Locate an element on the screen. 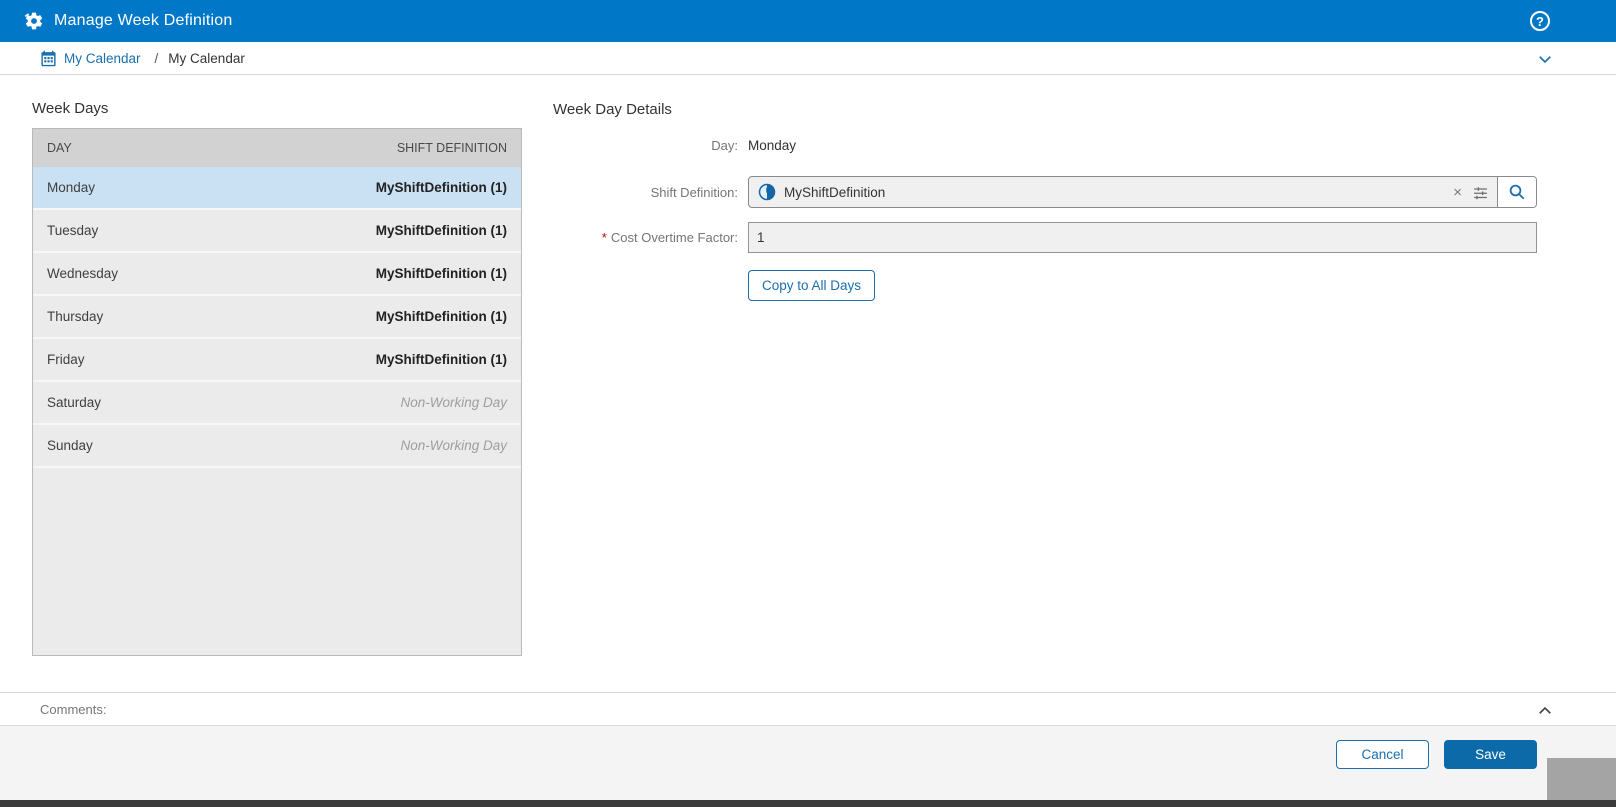  table-header-row: DAY SHIFT DEFINITION is located at coordinates (277, 148).